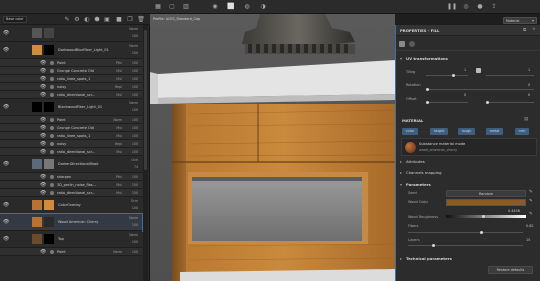 The image size is (540, 281). Describe the element at coordinates (528, 240) in the screenshot. I see `layers-param-value: 15` at that location.